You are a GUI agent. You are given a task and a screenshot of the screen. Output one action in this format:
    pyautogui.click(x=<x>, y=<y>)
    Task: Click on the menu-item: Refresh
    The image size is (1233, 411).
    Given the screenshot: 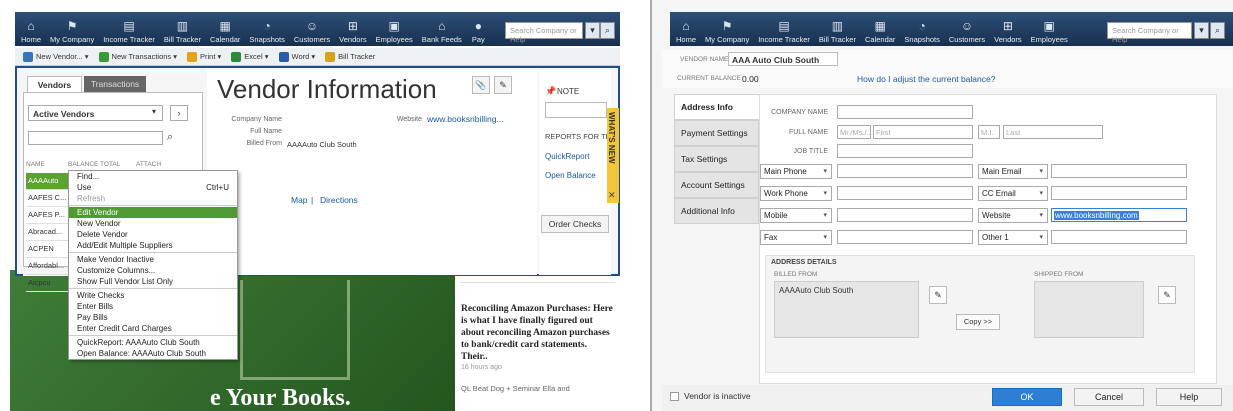 What is the action you would take?
    pyautogui.click(x=153, y=198)
    